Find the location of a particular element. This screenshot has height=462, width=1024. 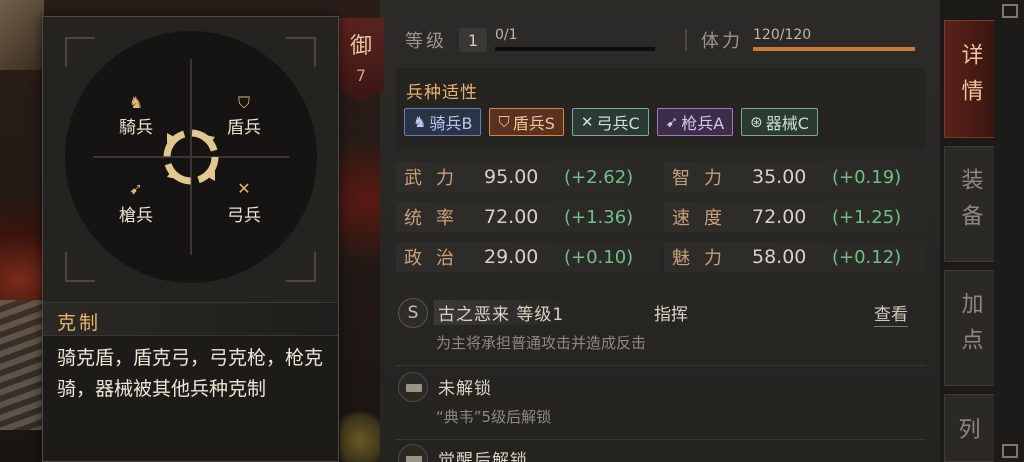

tab-equipment-label: 装备 is located at coordinates (970, 204).